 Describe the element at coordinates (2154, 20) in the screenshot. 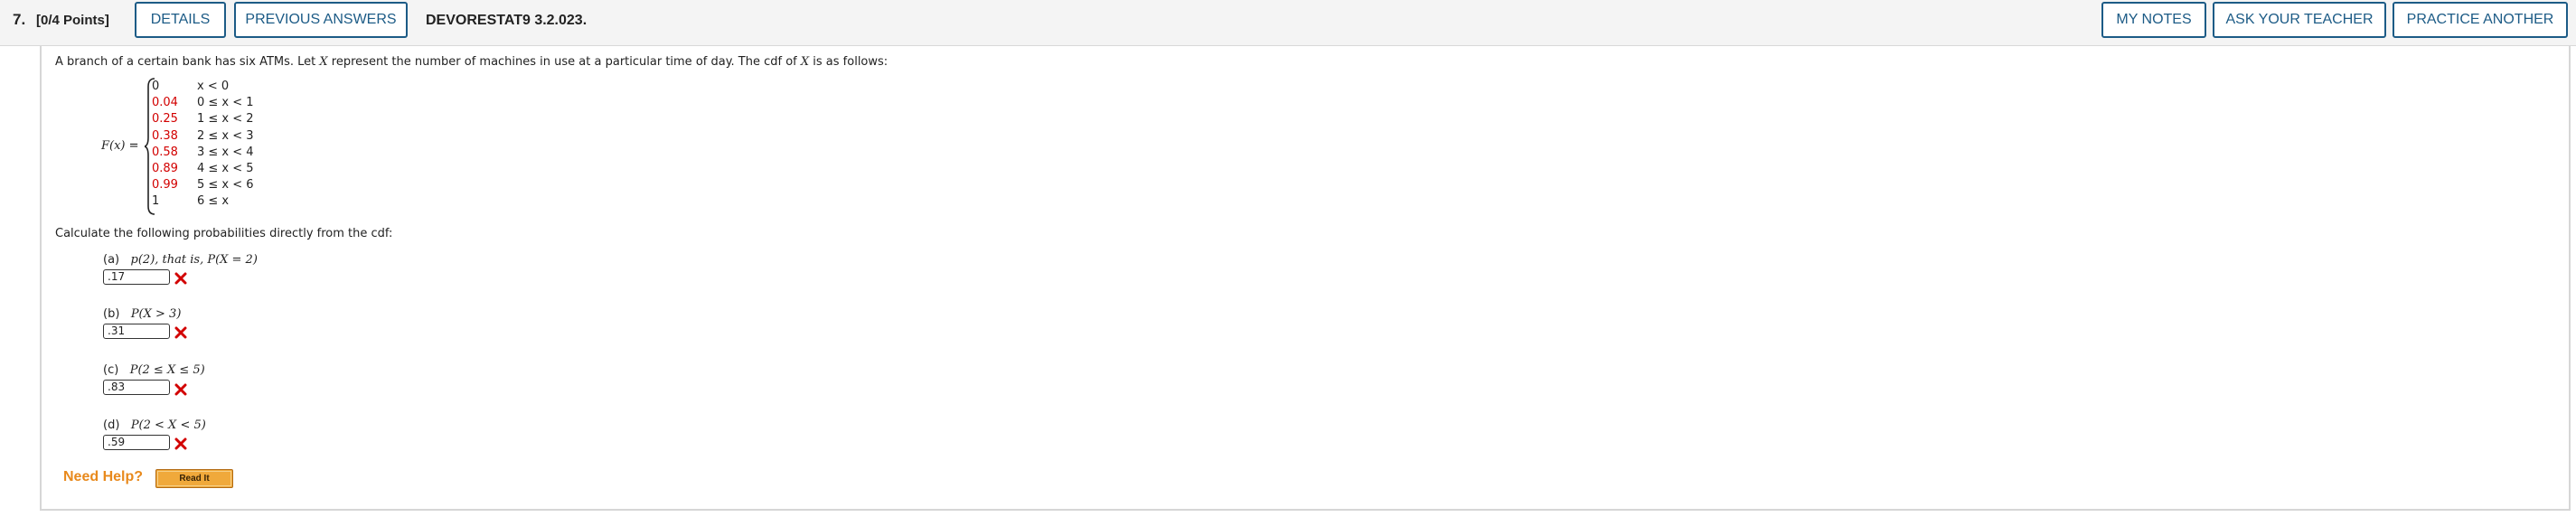

I see `my-notes-button: MY NOTES` at that location.